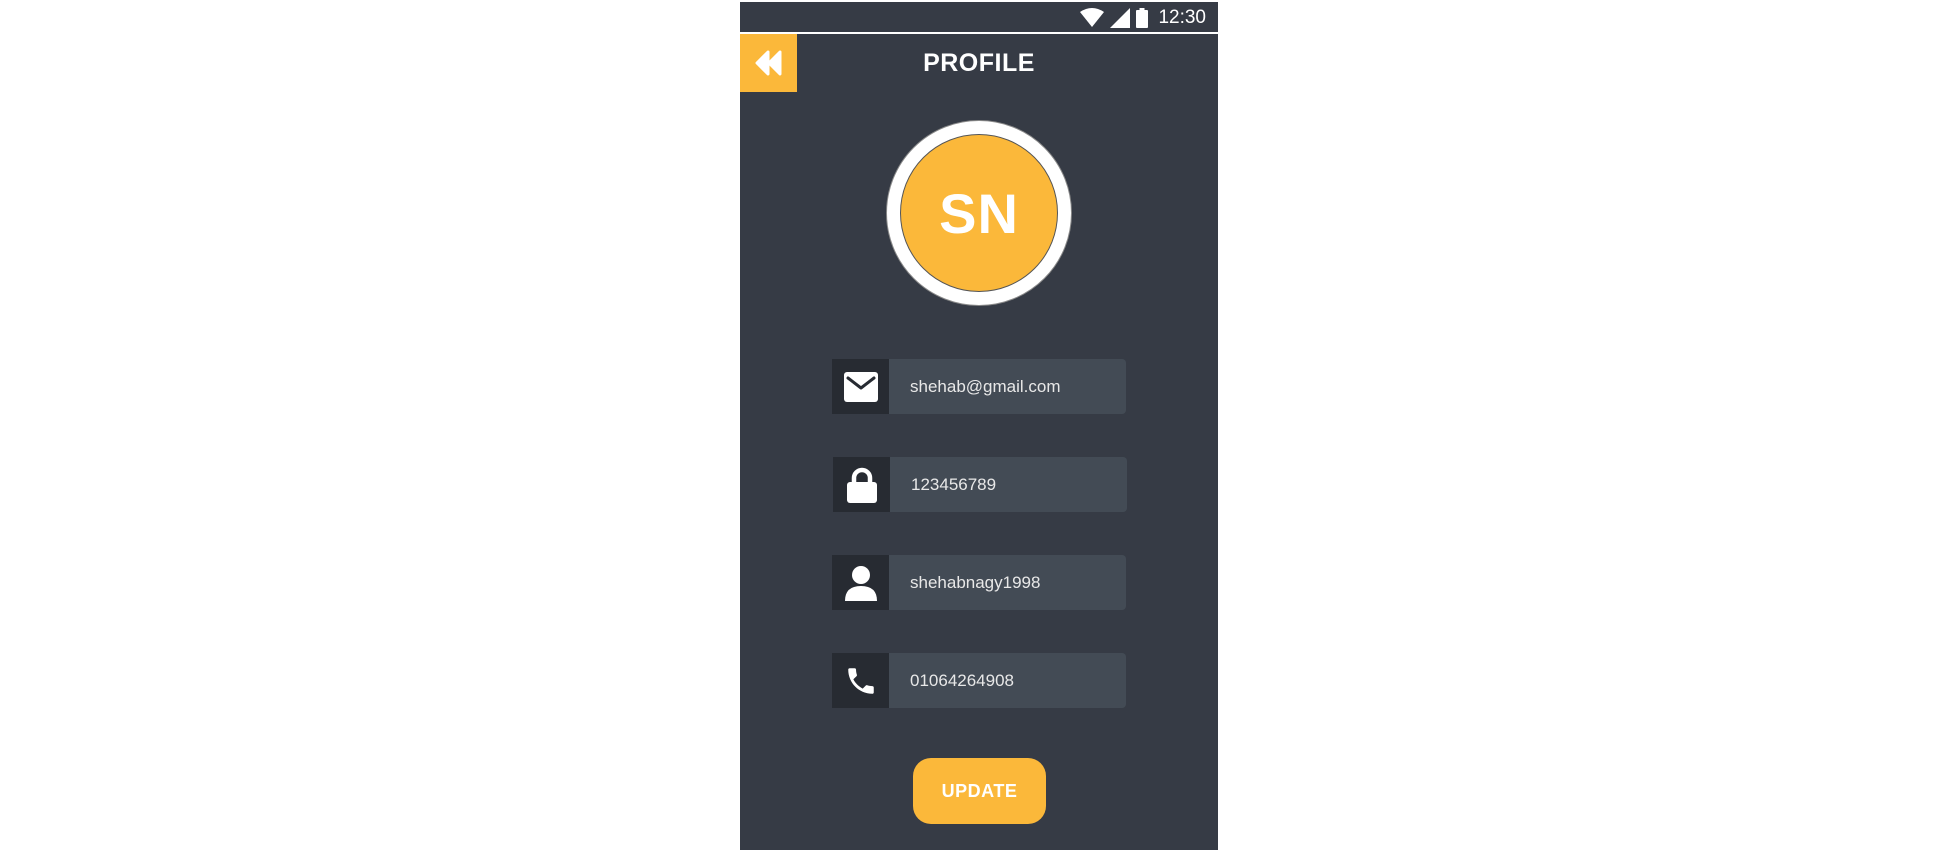 Image resolution: width=1958 pixels, height=852 pixels. What do you see at coordinates (979, 63) in the screenshot?
I see `page-title: PROFILE` at bounding box center [979, 63].